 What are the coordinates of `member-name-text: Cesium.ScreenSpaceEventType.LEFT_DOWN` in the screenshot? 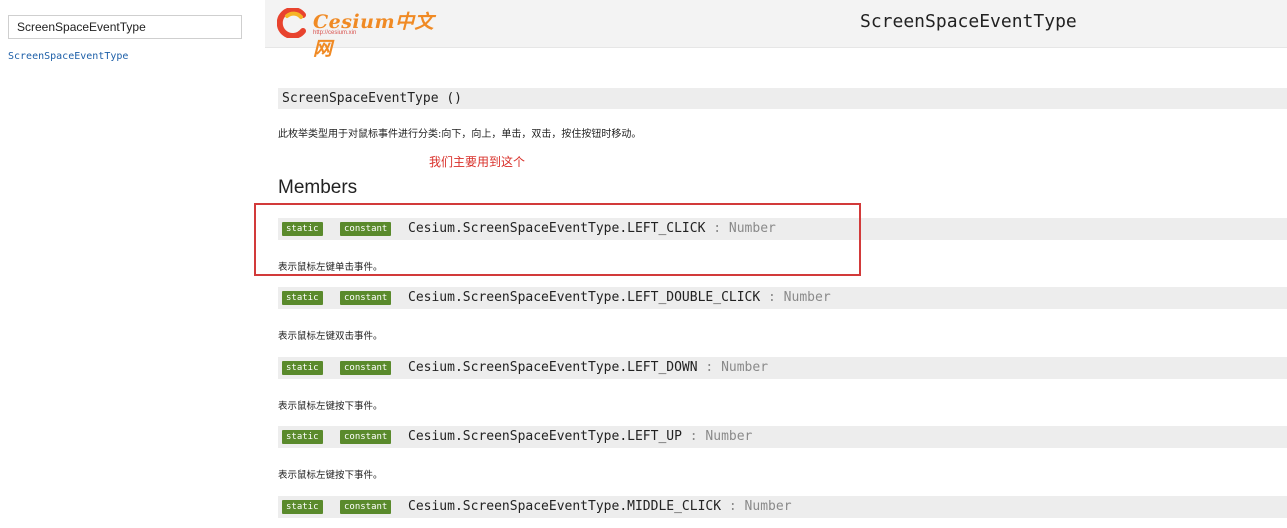 It's located at (553, 367).